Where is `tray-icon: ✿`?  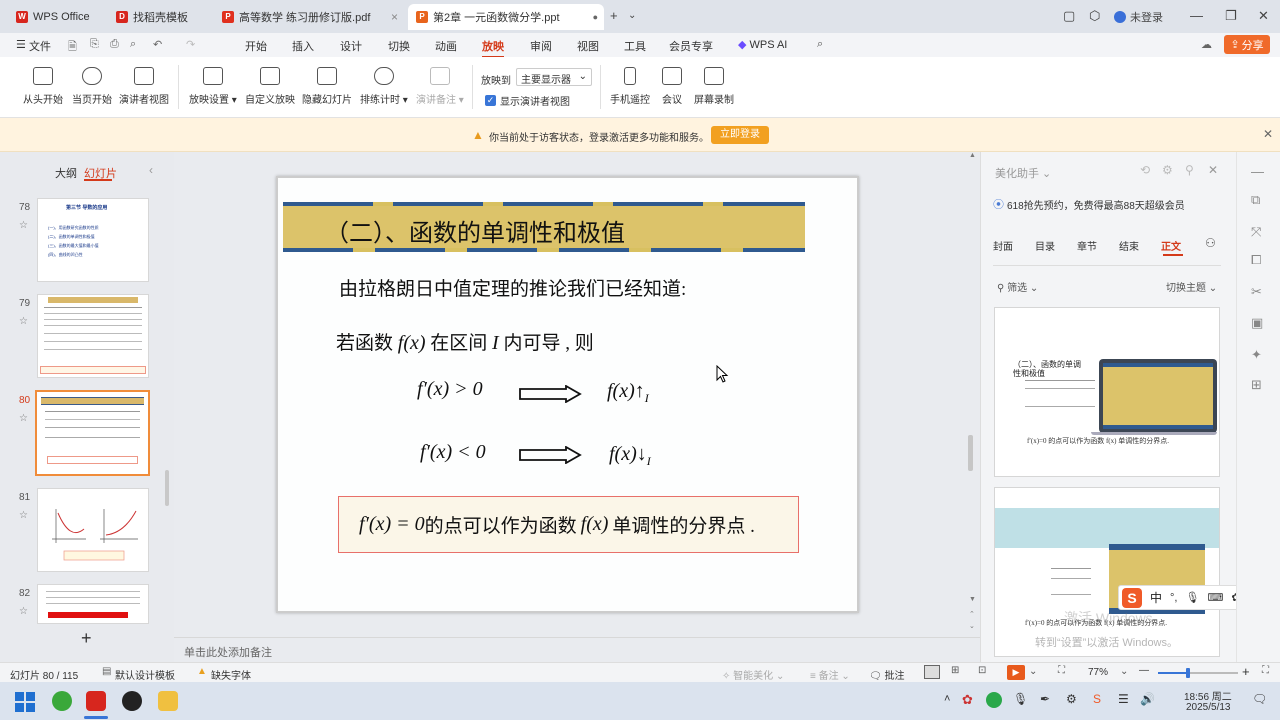 tray-icon: ✿ is located at coordinates (967, 700).